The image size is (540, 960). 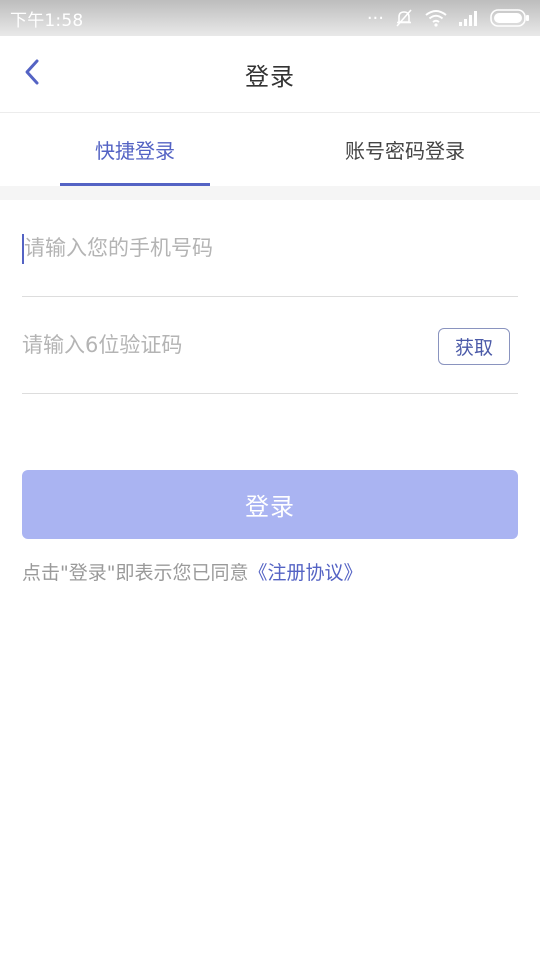 What do you see at coordinates (23, 249) in the screenshot?
I see `text-cursor` at bounding box center [23, 249].